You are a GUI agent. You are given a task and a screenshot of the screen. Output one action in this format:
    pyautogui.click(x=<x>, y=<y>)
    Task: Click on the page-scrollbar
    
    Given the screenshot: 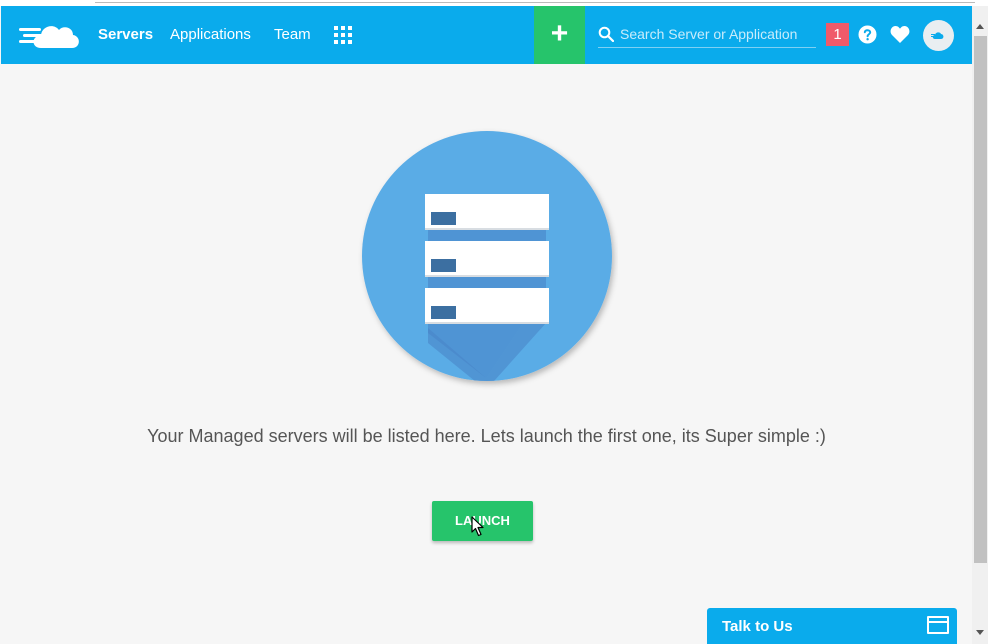 What is the action you would take?
    pyautogui.click(x=980, y=325)
    